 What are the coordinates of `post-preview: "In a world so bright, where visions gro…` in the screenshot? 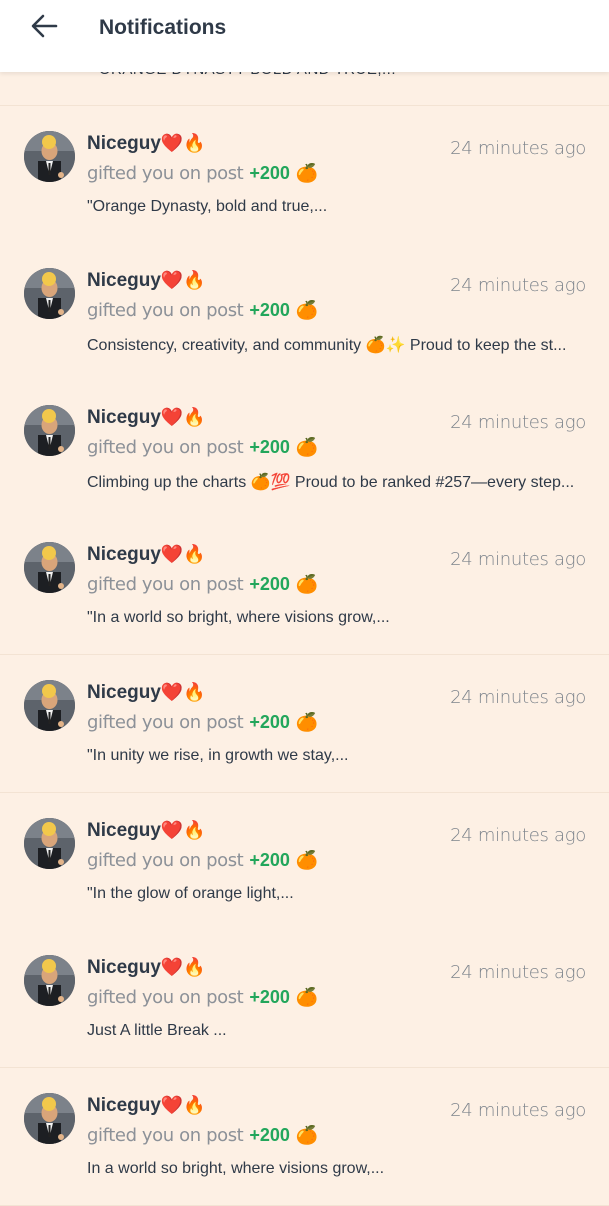 It's located at (238, 617).